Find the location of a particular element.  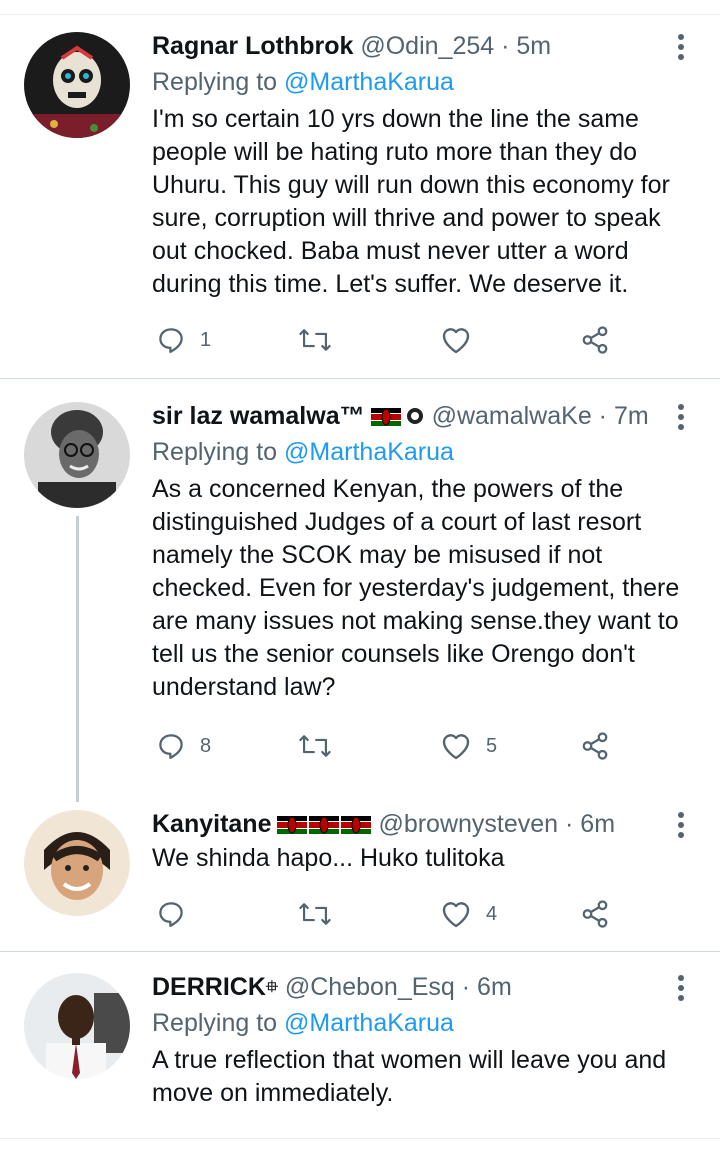

tweet-actions: 4 is located at coordinates (422, 914).